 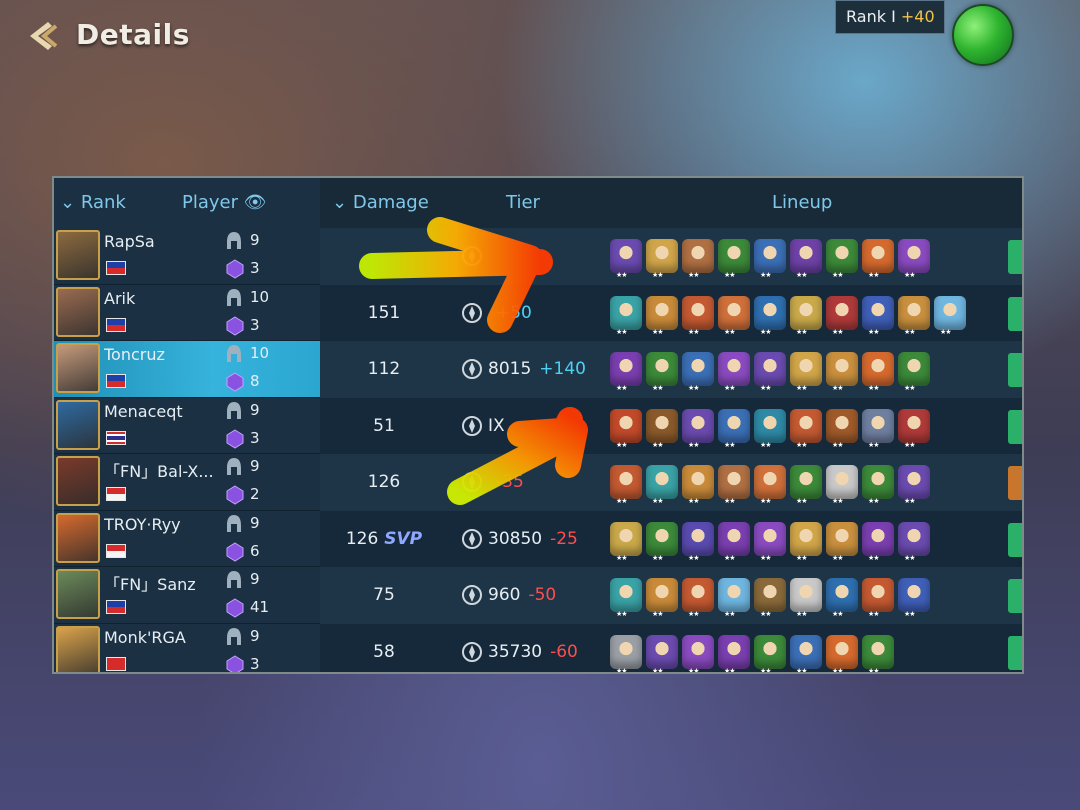 What do you see at coordinates (93, 203) in the screenshot?
I see `rank-header: ⌄ Rank` at bounding box center [93, 203].